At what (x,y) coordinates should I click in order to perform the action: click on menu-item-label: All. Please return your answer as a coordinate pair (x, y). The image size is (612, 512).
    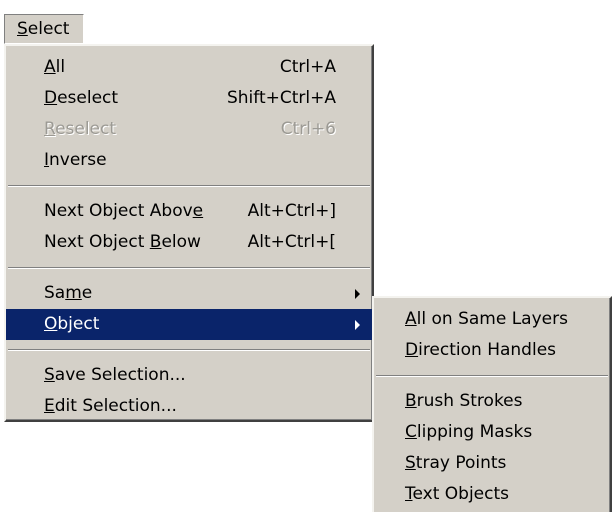
    Looking at the image, I should click on (55, 67).